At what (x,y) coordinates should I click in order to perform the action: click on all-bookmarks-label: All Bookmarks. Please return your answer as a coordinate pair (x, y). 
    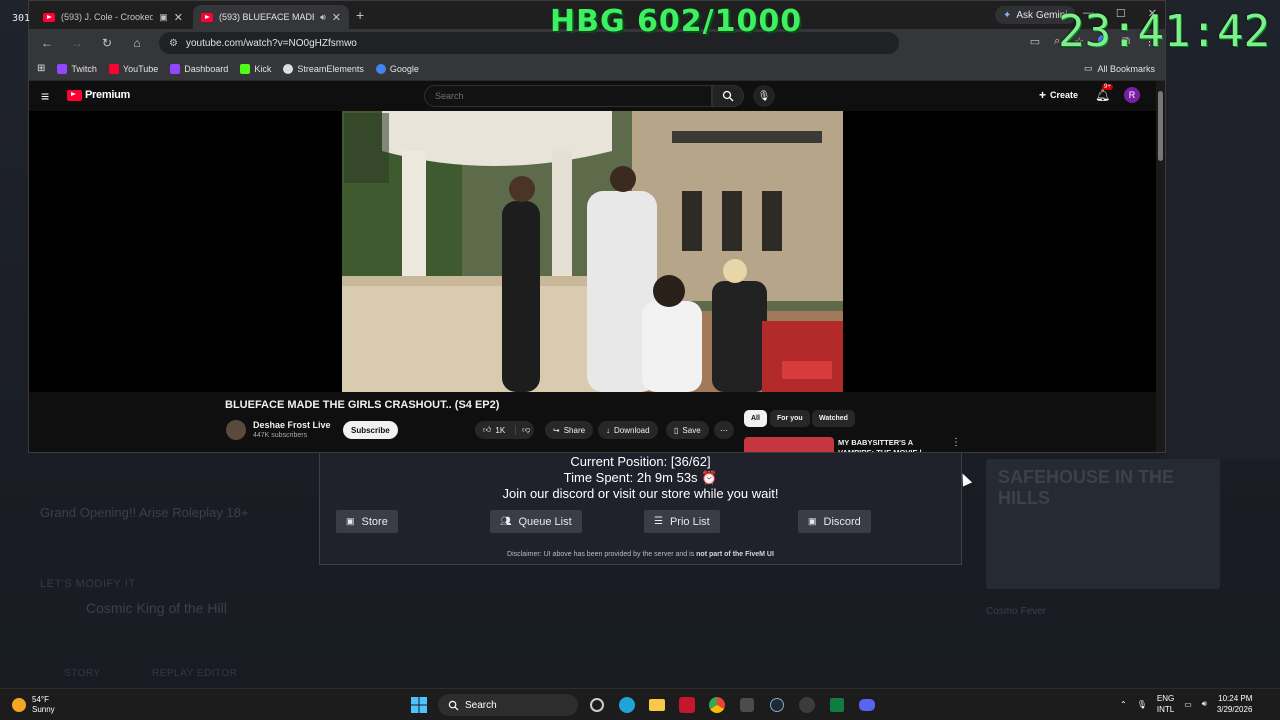
    Looking at the image, I should click on (1126, 68).